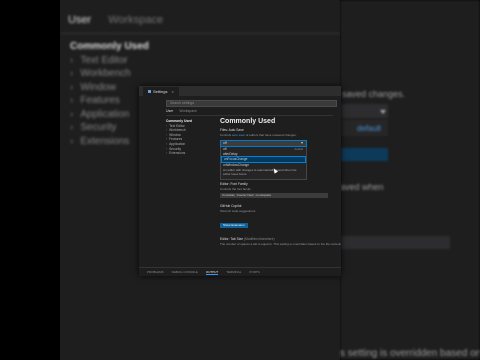 The image size is (480, 360). Describe the element at coordinates (169, 111) in the screenshot. I see `tab-user: User` at that location.